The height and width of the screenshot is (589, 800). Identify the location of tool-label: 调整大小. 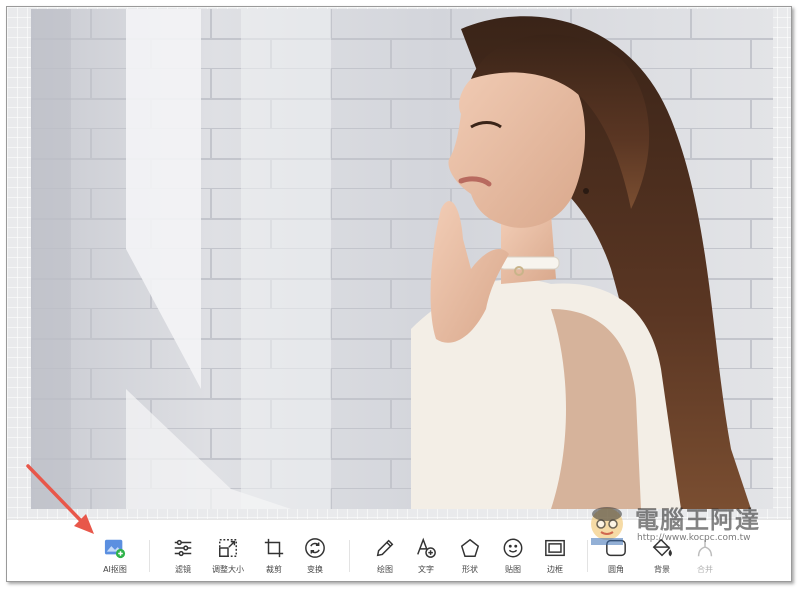
(228, 569).